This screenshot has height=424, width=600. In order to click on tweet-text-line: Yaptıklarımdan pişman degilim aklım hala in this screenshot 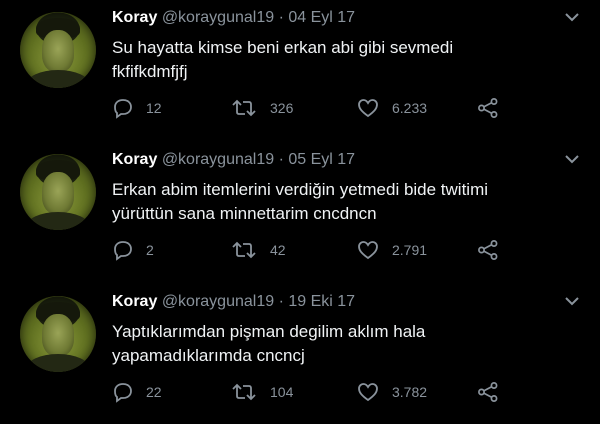, I will do `click(269, 331)`.